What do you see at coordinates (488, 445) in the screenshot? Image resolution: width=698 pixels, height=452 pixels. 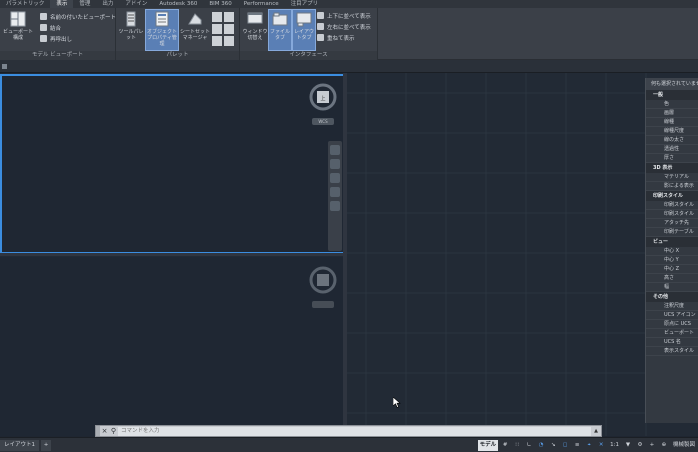 I see `model-space-button: モデル` at bounding box center [488, 445].